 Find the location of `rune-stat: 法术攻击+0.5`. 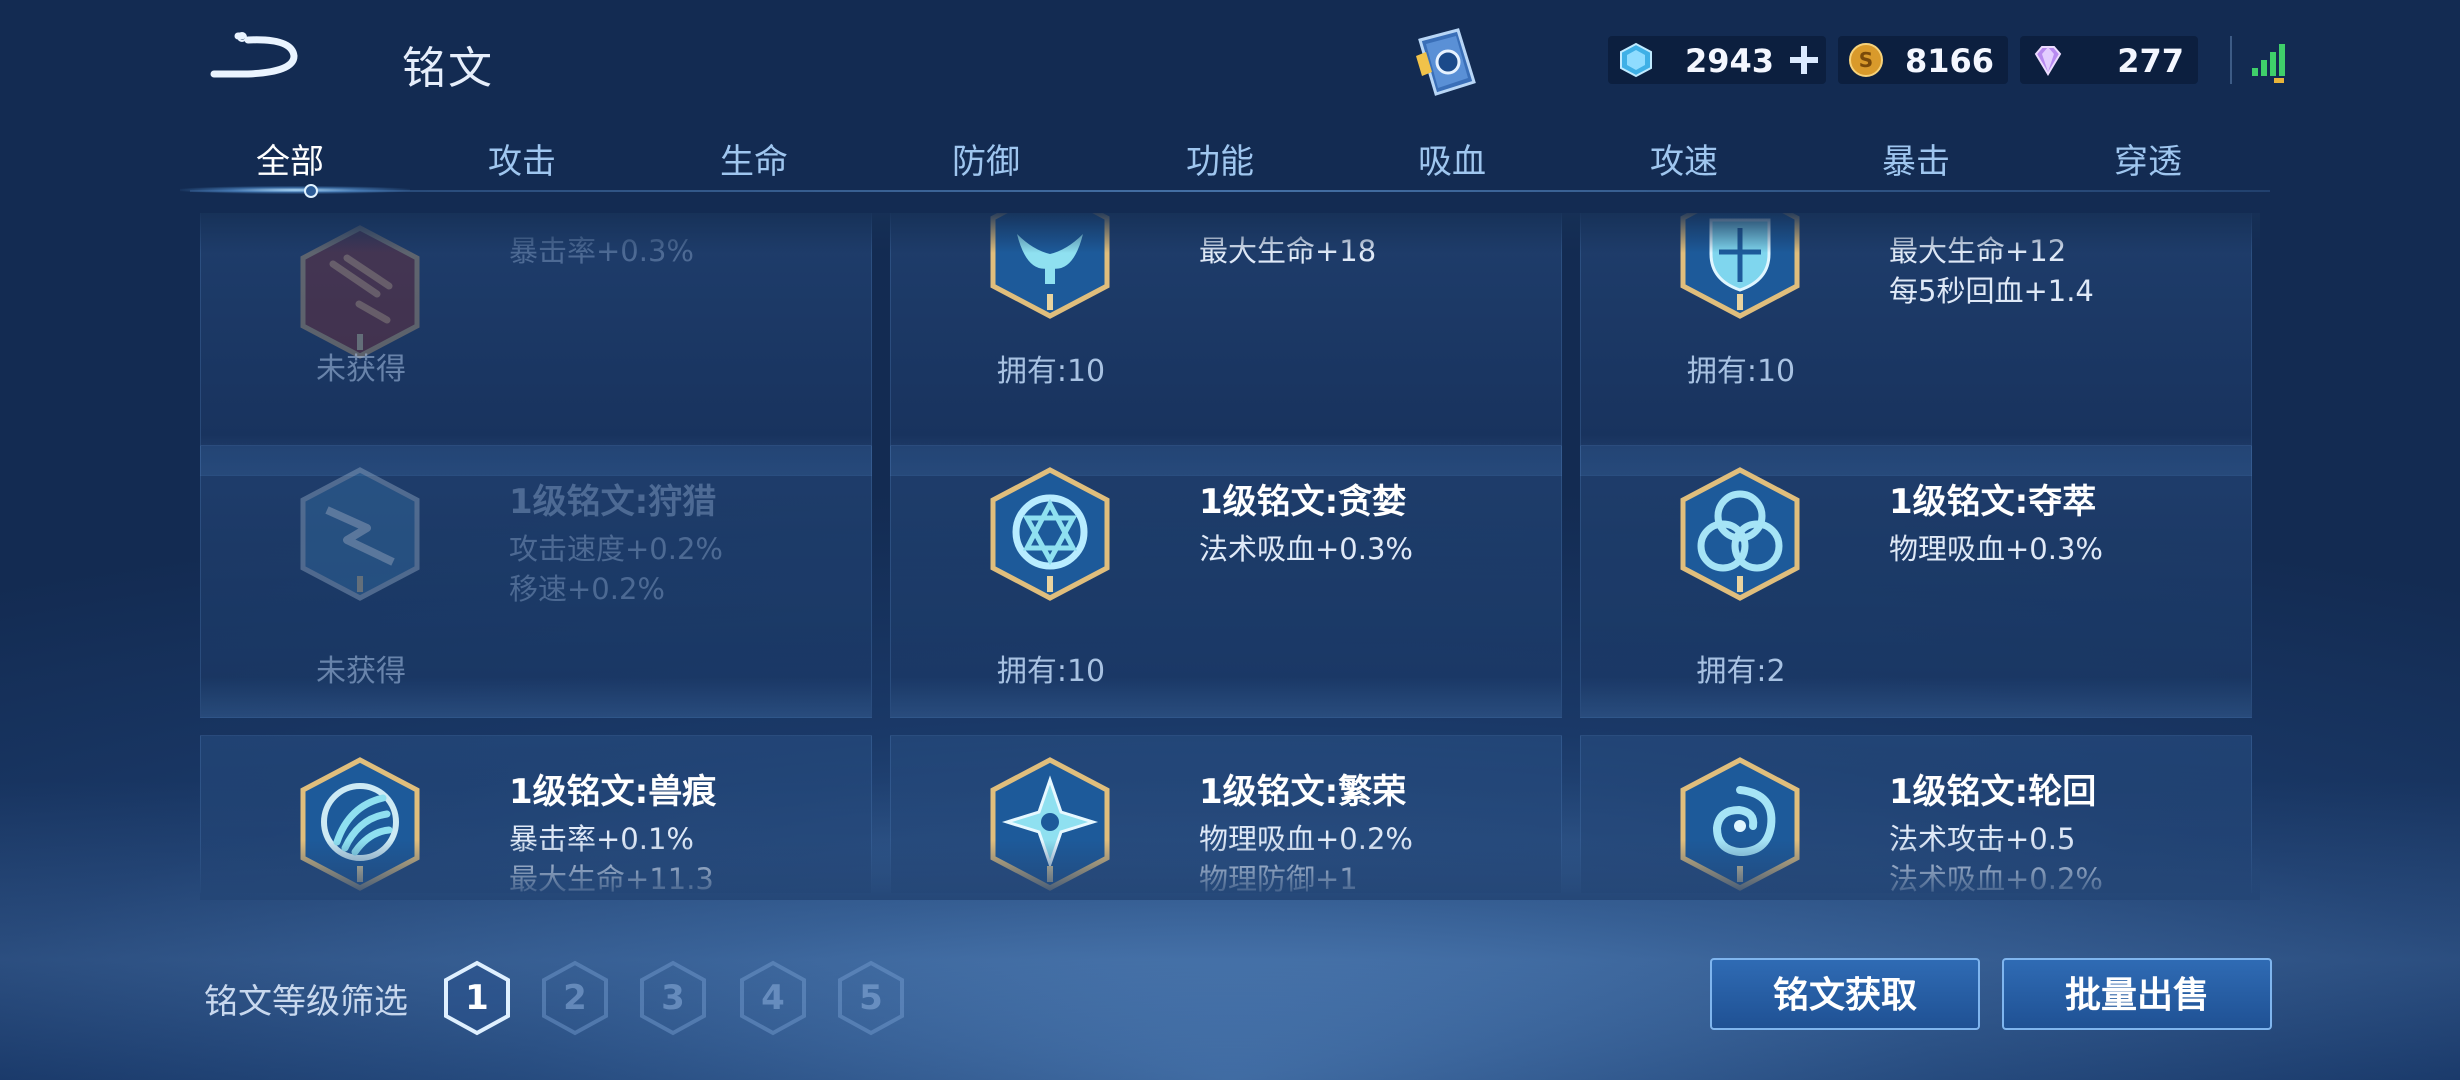

rune-stat: 法术攻击+0.5 is located at coordinates (1982, 839).